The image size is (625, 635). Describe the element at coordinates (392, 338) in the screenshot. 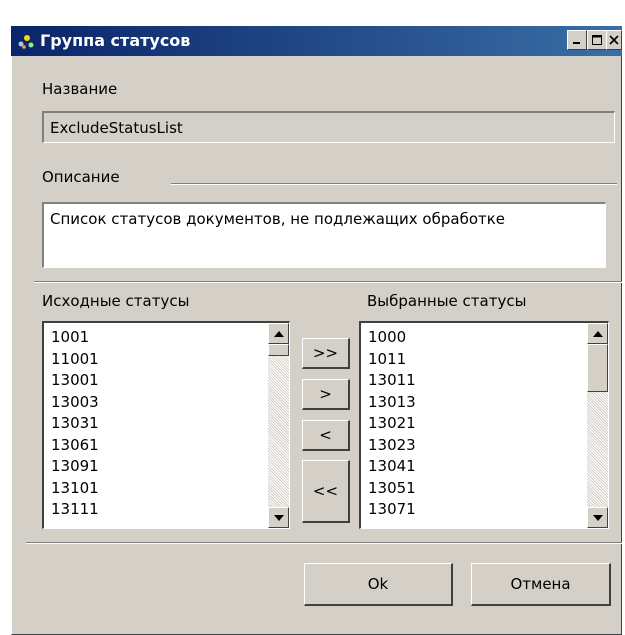

I see `list-item: 1000` at that location.